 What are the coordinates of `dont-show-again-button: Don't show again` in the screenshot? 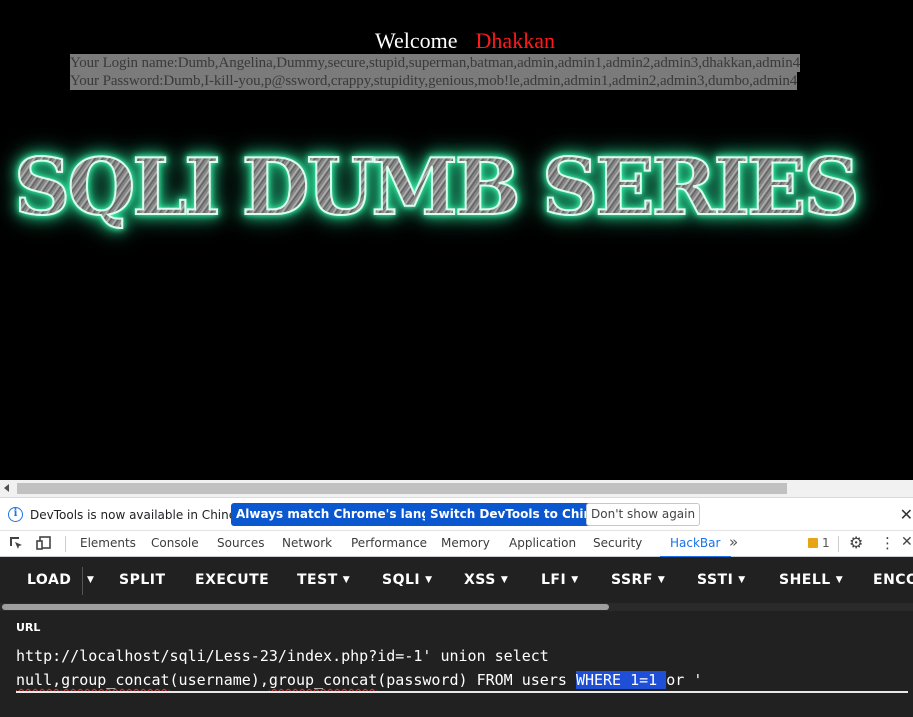 It's located at (643, 514).